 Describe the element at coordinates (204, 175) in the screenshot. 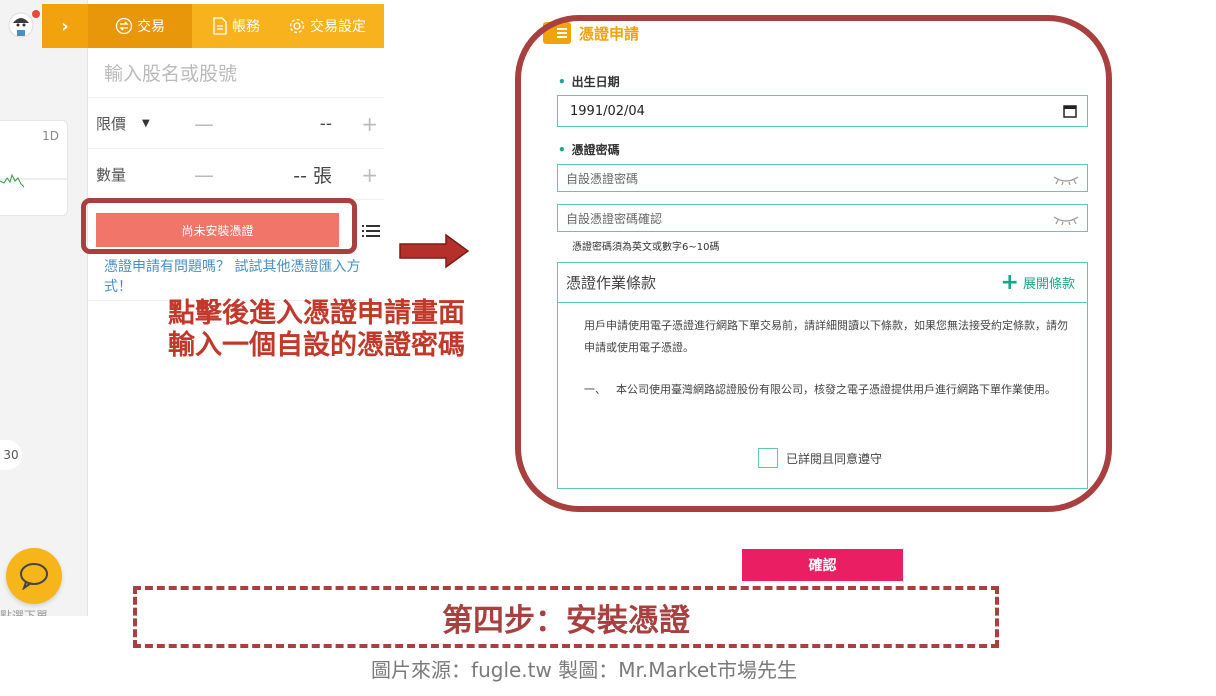

I see `quantity-minus-button: —` at that location.